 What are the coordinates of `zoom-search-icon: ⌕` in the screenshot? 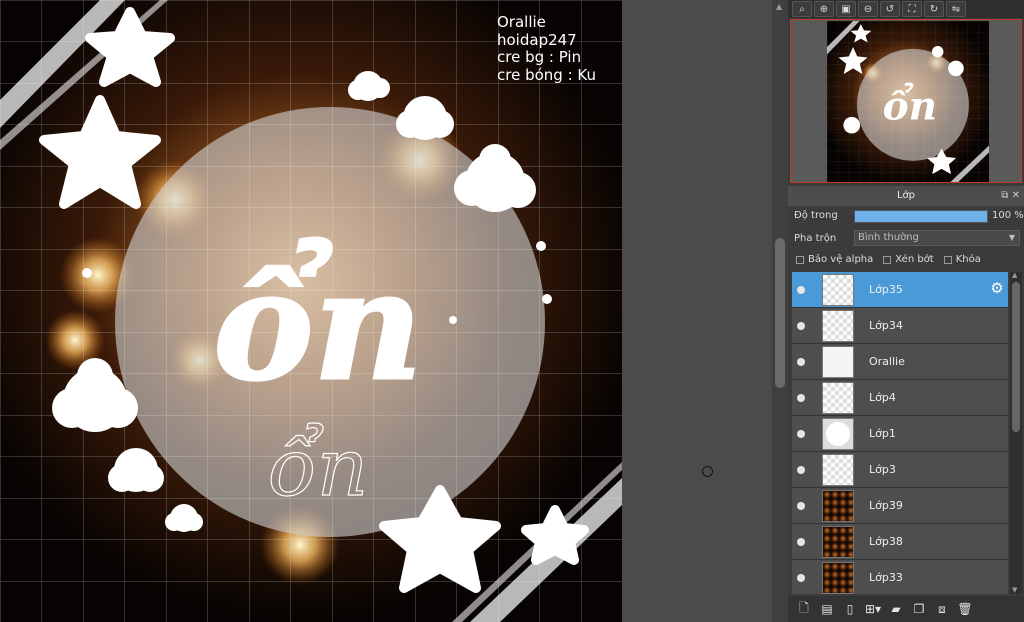 It's located at (802, 9).